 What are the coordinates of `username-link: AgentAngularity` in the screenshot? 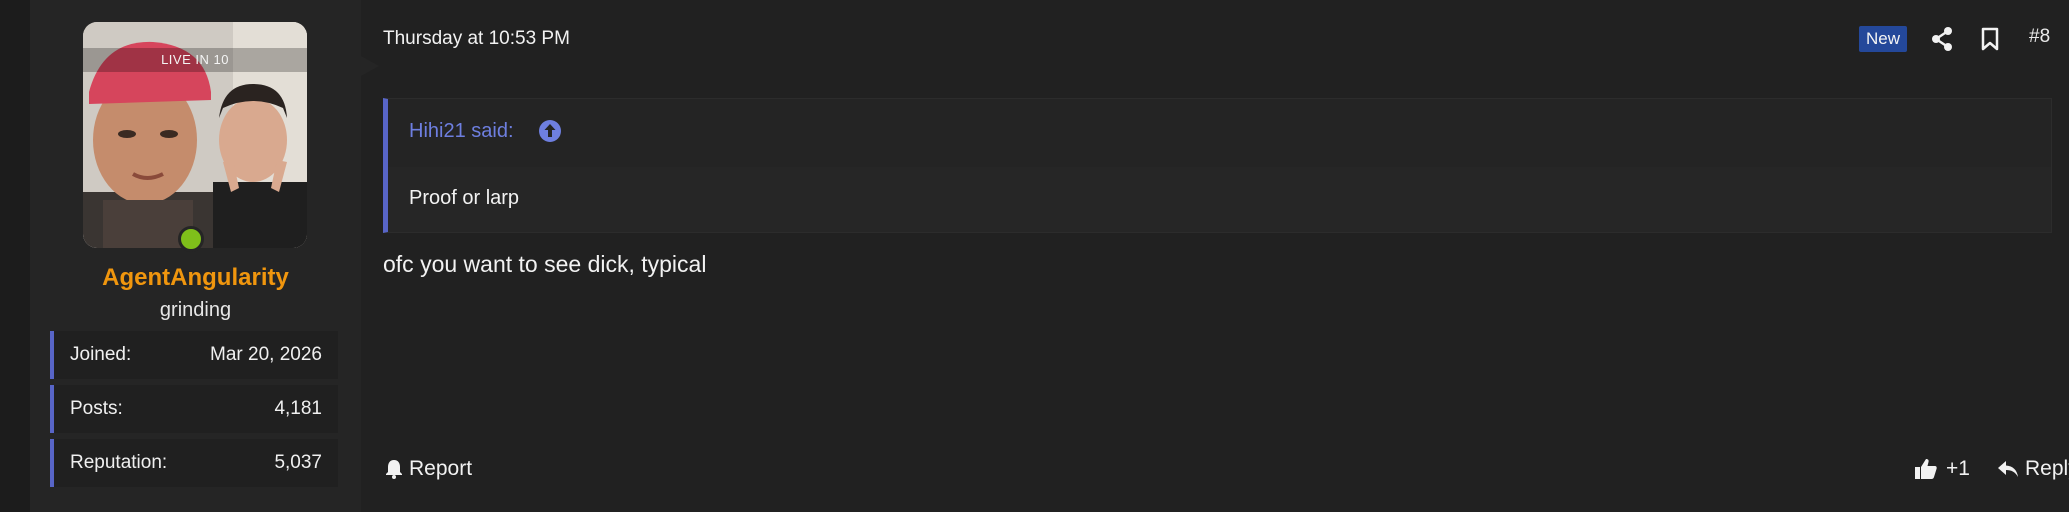 It's located at (195, 278).